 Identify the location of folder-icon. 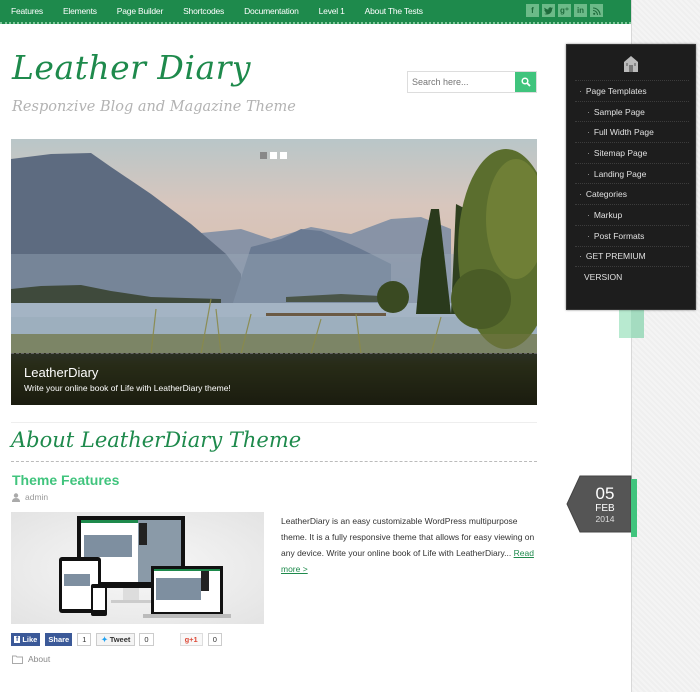
(17, 659).